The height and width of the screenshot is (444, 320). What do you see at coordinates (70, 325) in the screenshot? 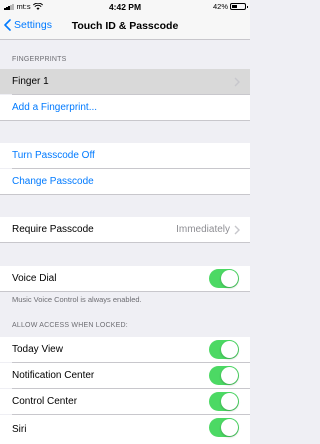
I see `allow-access-header: ALLOW ACCESS WHEN LOCKED:` at bounding box center [70, 325].